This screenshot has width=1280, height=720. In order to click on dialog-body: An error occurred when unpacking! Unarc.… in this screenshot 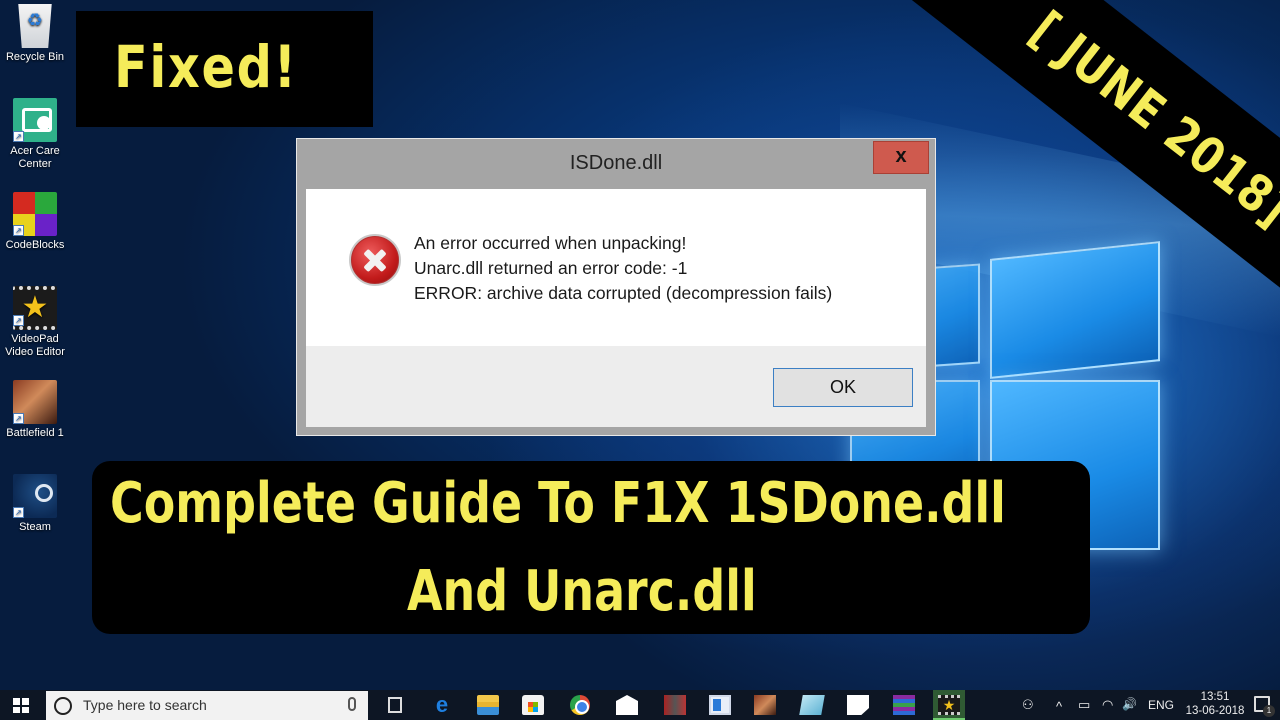, I will do `click(616, 267)`.